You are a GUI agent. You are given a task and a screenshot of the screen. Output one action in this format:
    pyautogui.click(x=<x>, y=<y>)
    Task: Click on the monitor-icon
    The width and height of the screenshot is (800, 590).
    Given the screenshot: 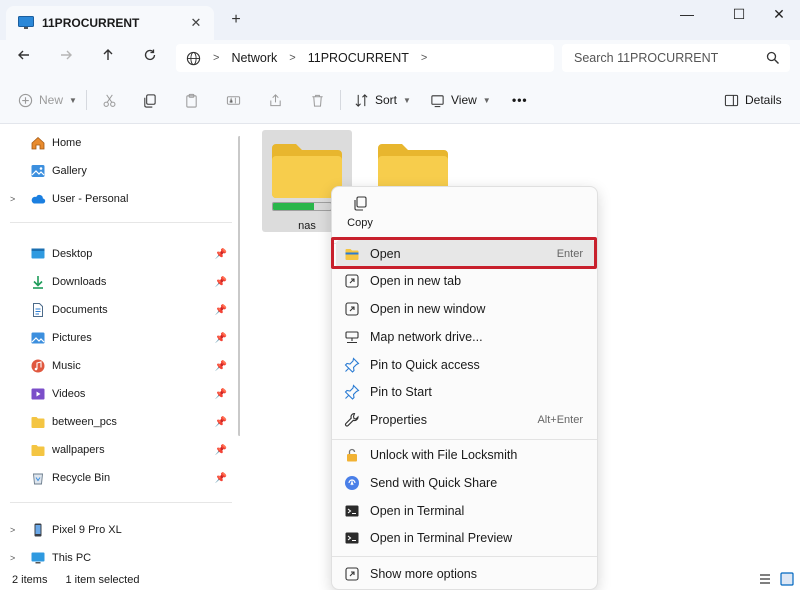 What is the action you would take?
    pyautogui.click(x=26, y=22)
    